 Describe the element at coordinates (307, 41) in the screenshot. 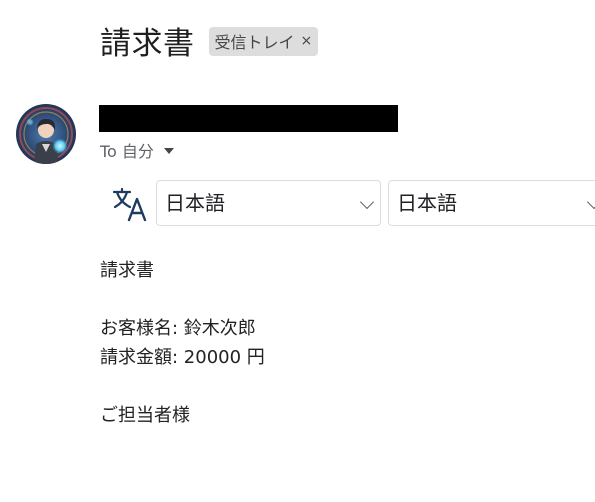

I see `remove-label-icon: ×` at that location.